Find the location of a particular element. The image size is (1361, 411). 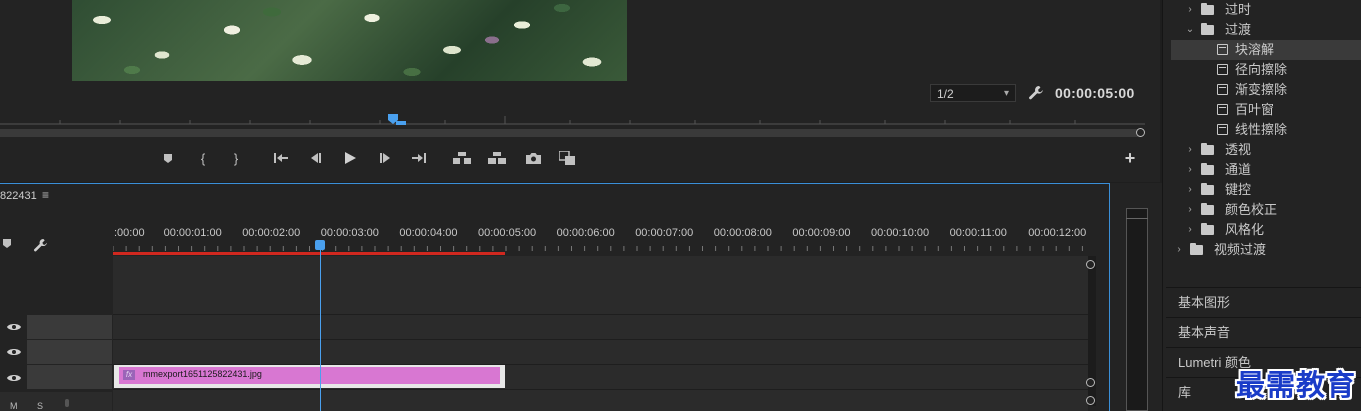

step-back-button is located at coordinates (315, 158).